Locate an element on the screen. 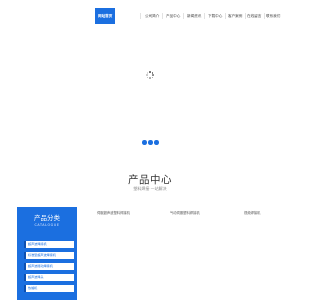  product-item: 气动伺服塑料焊接机 is located at coordinates (185, 212).